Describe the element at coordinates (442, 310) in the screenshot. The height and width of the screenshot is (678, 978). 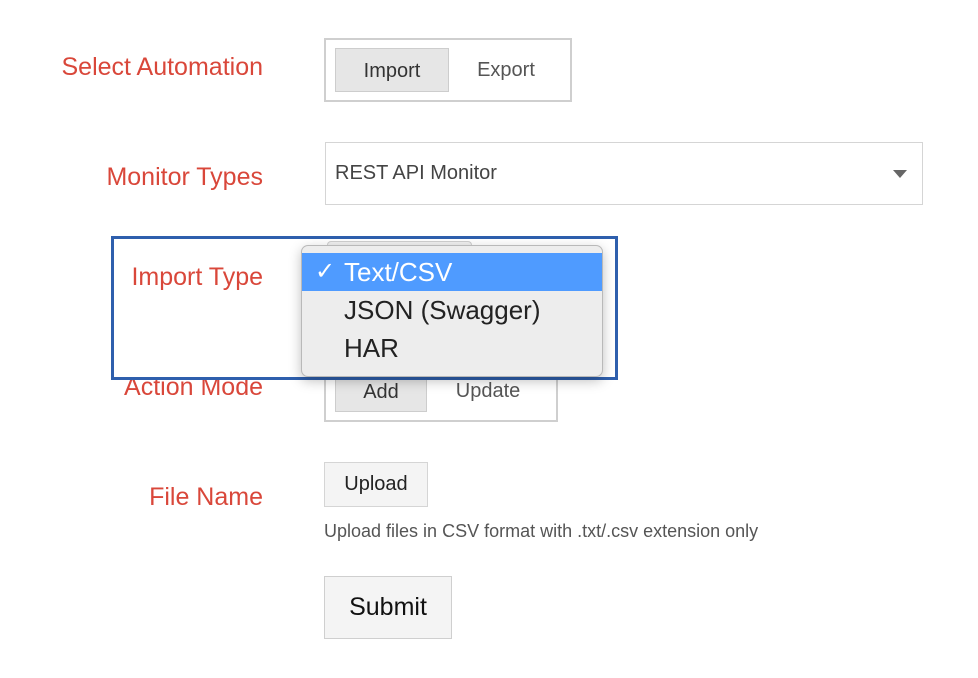
I see `dropdown-option-label: JSON (Swagger)` at that location.